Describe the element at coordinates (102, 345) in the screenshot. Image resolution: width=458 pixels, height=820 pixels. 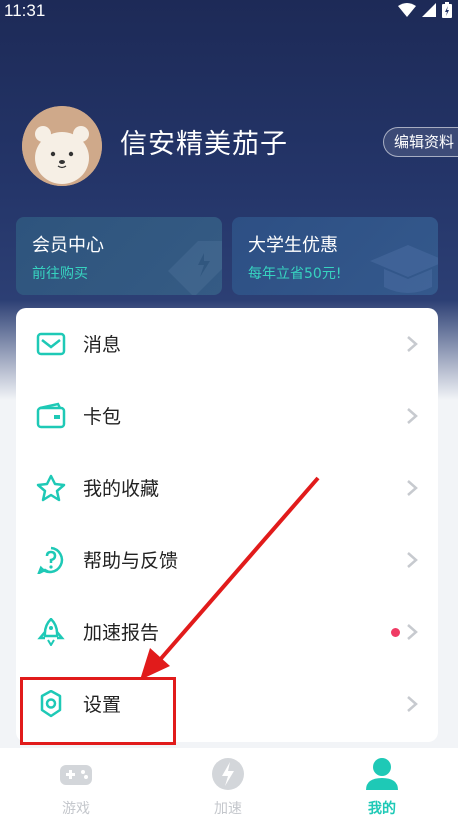
I see `menu-label-messages: 消息` at that location.